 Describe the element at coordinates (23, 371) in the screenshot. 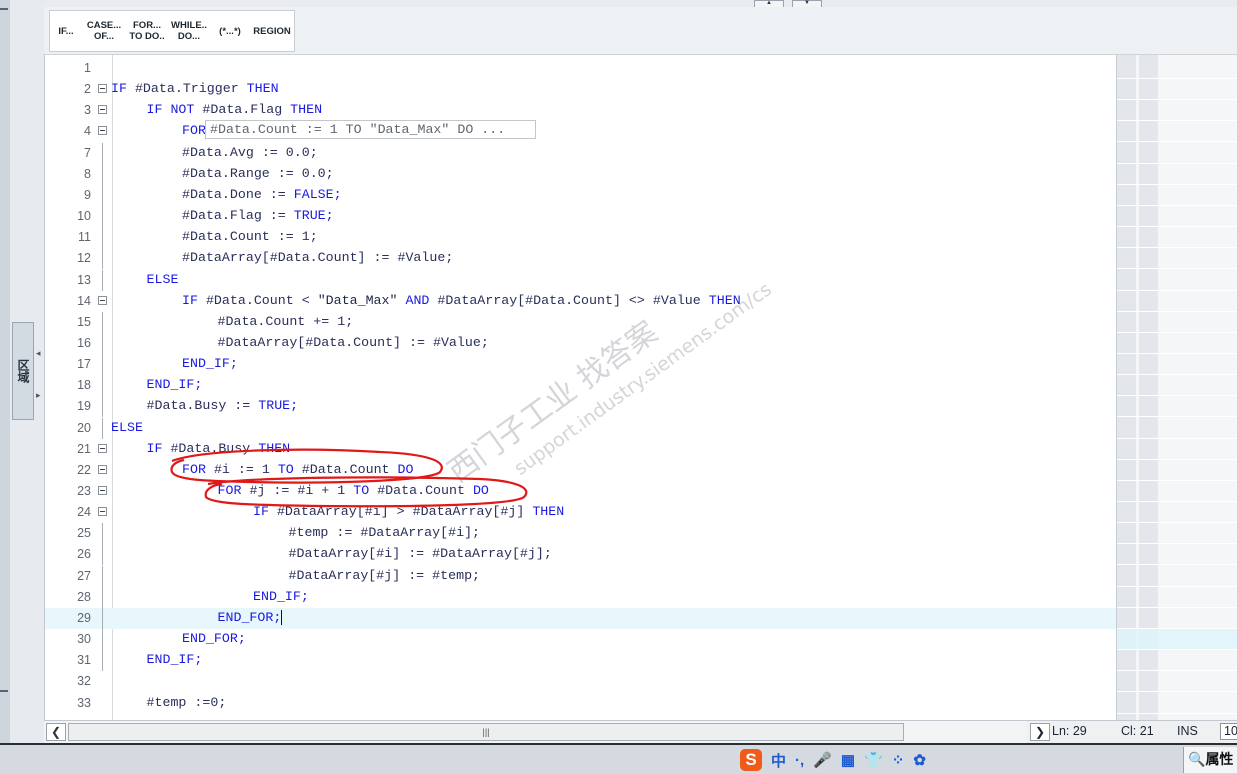

I see `side-tab-region: 区域` at that location.